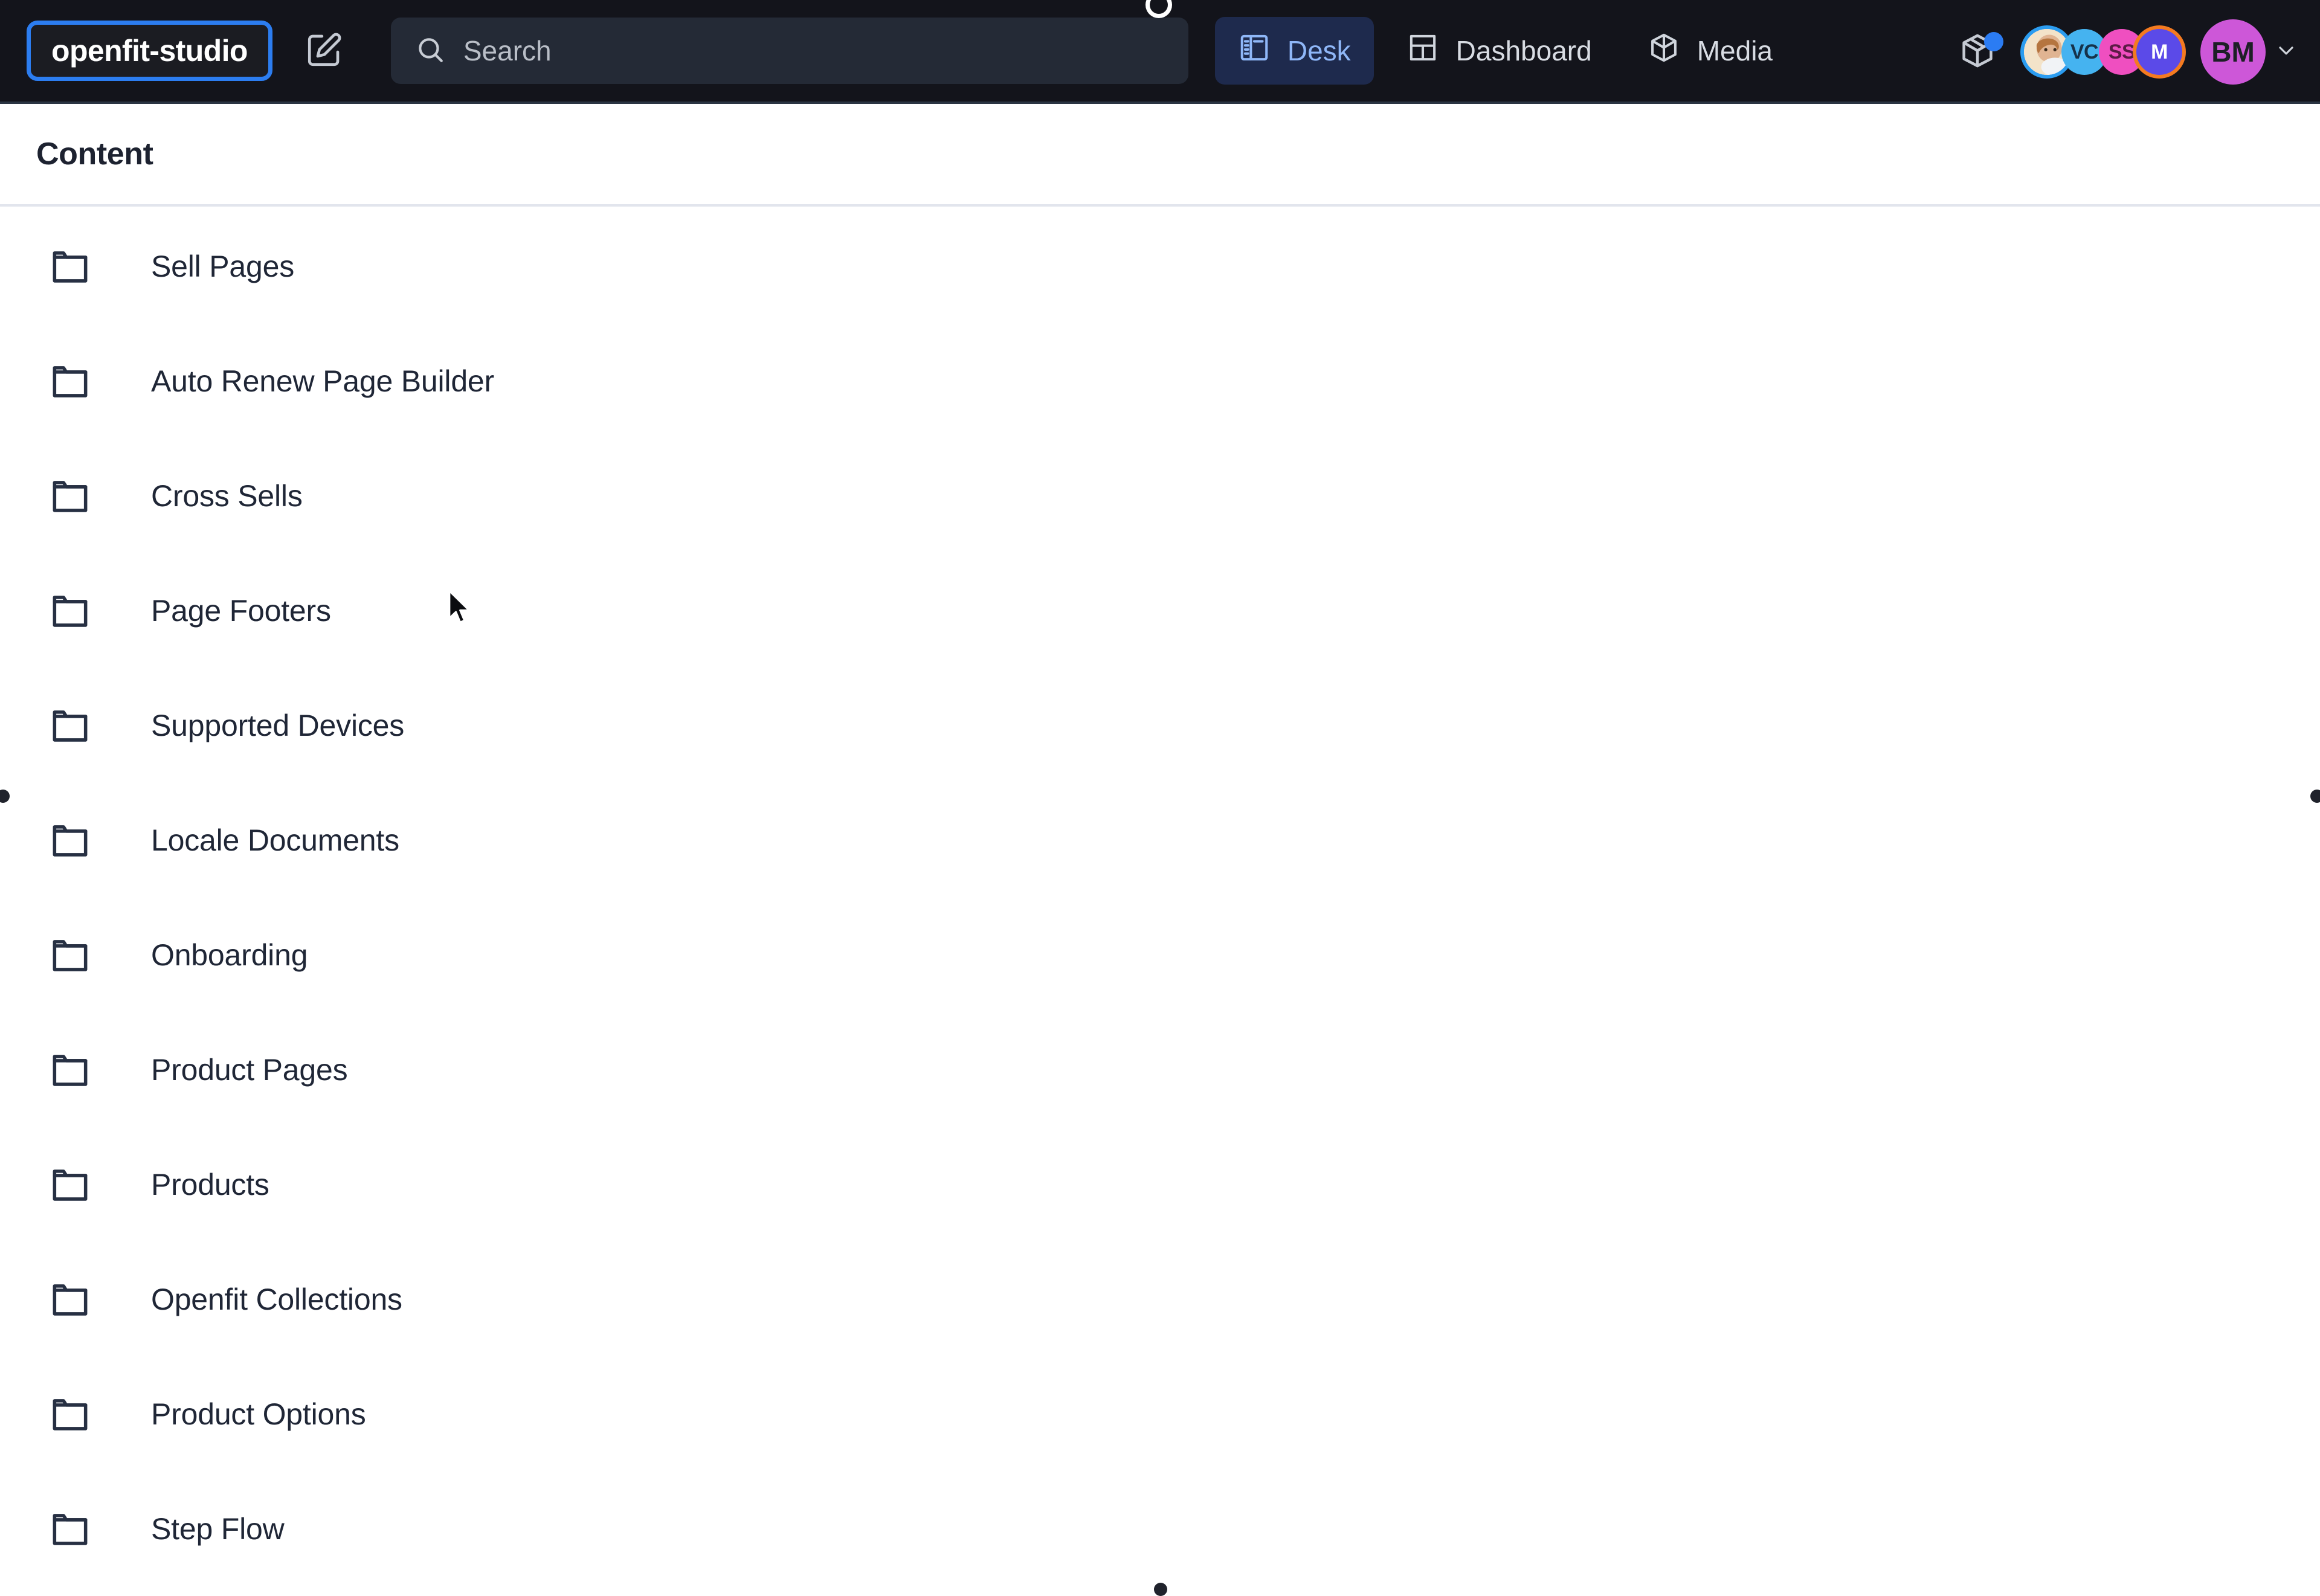  I want to click on workspace-switcher-button: openfit-studio, so click(149, 51).